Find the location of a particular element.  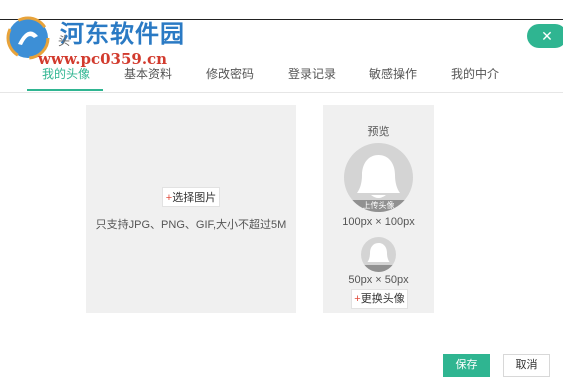

avatar-upload-caption: 上传头像 is located at coordinates (378, 206).